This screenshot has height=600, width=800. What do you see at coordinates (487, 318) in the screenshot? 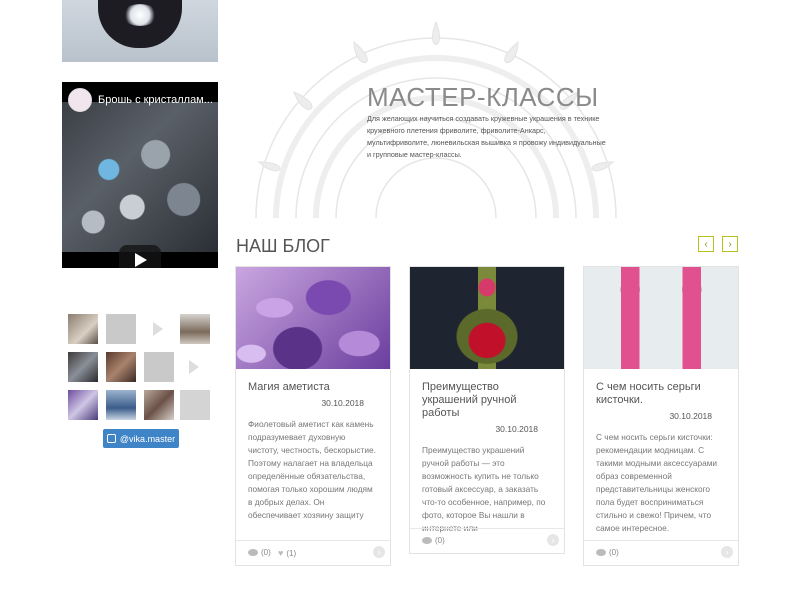
I see `post-image-pendant` at bounding box center [487, 318].